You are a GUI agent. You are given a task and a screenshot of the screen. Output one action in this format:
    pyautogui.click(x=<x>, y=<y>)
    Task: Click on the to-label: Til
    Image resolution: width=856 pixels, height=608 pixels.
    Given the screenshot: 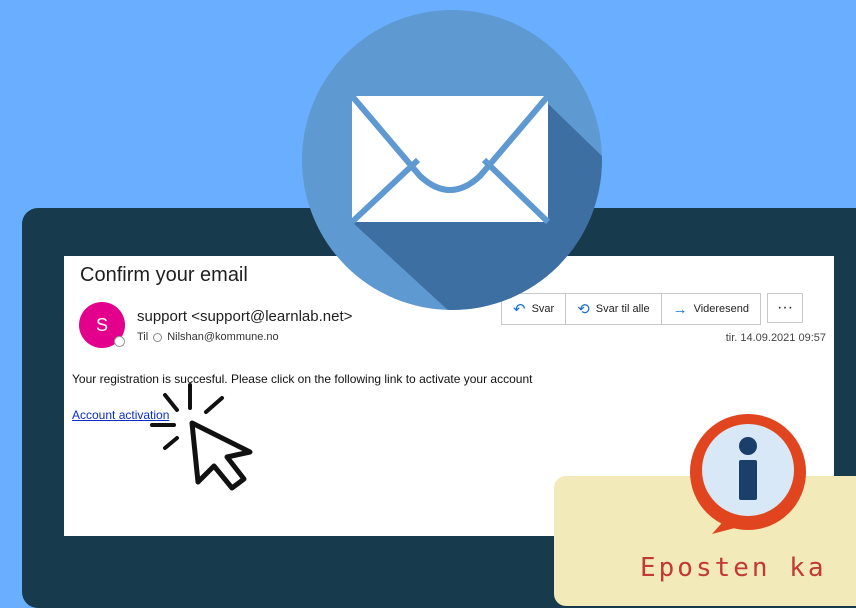 What is the action you would take?
    pyautogui.click(x=143, y=337)
    